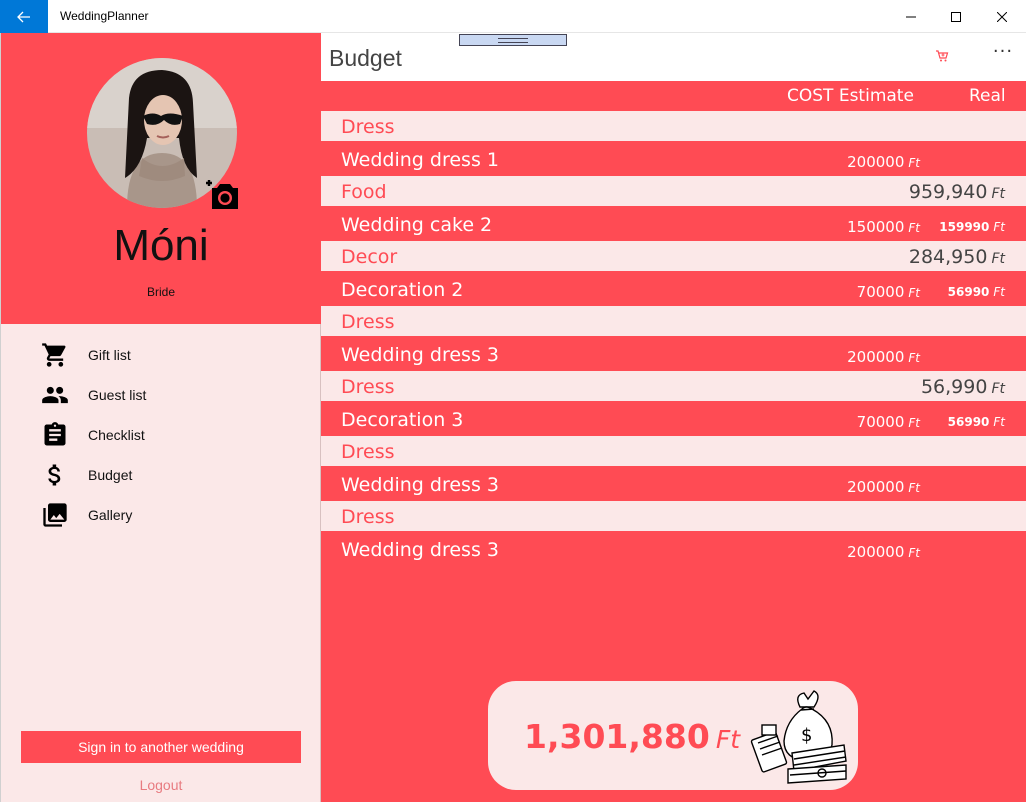 The image size is (1026, 802). Describe the element at coordinates (850, 96) in the screenshot. I see `column-header-cost: COST Estimate` at that location.